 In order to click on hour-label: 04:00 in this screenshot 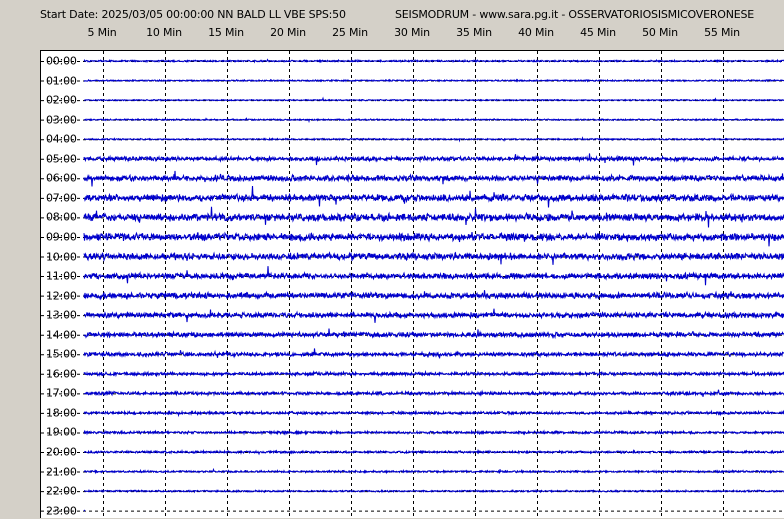, I will do `click(61, 139)`.